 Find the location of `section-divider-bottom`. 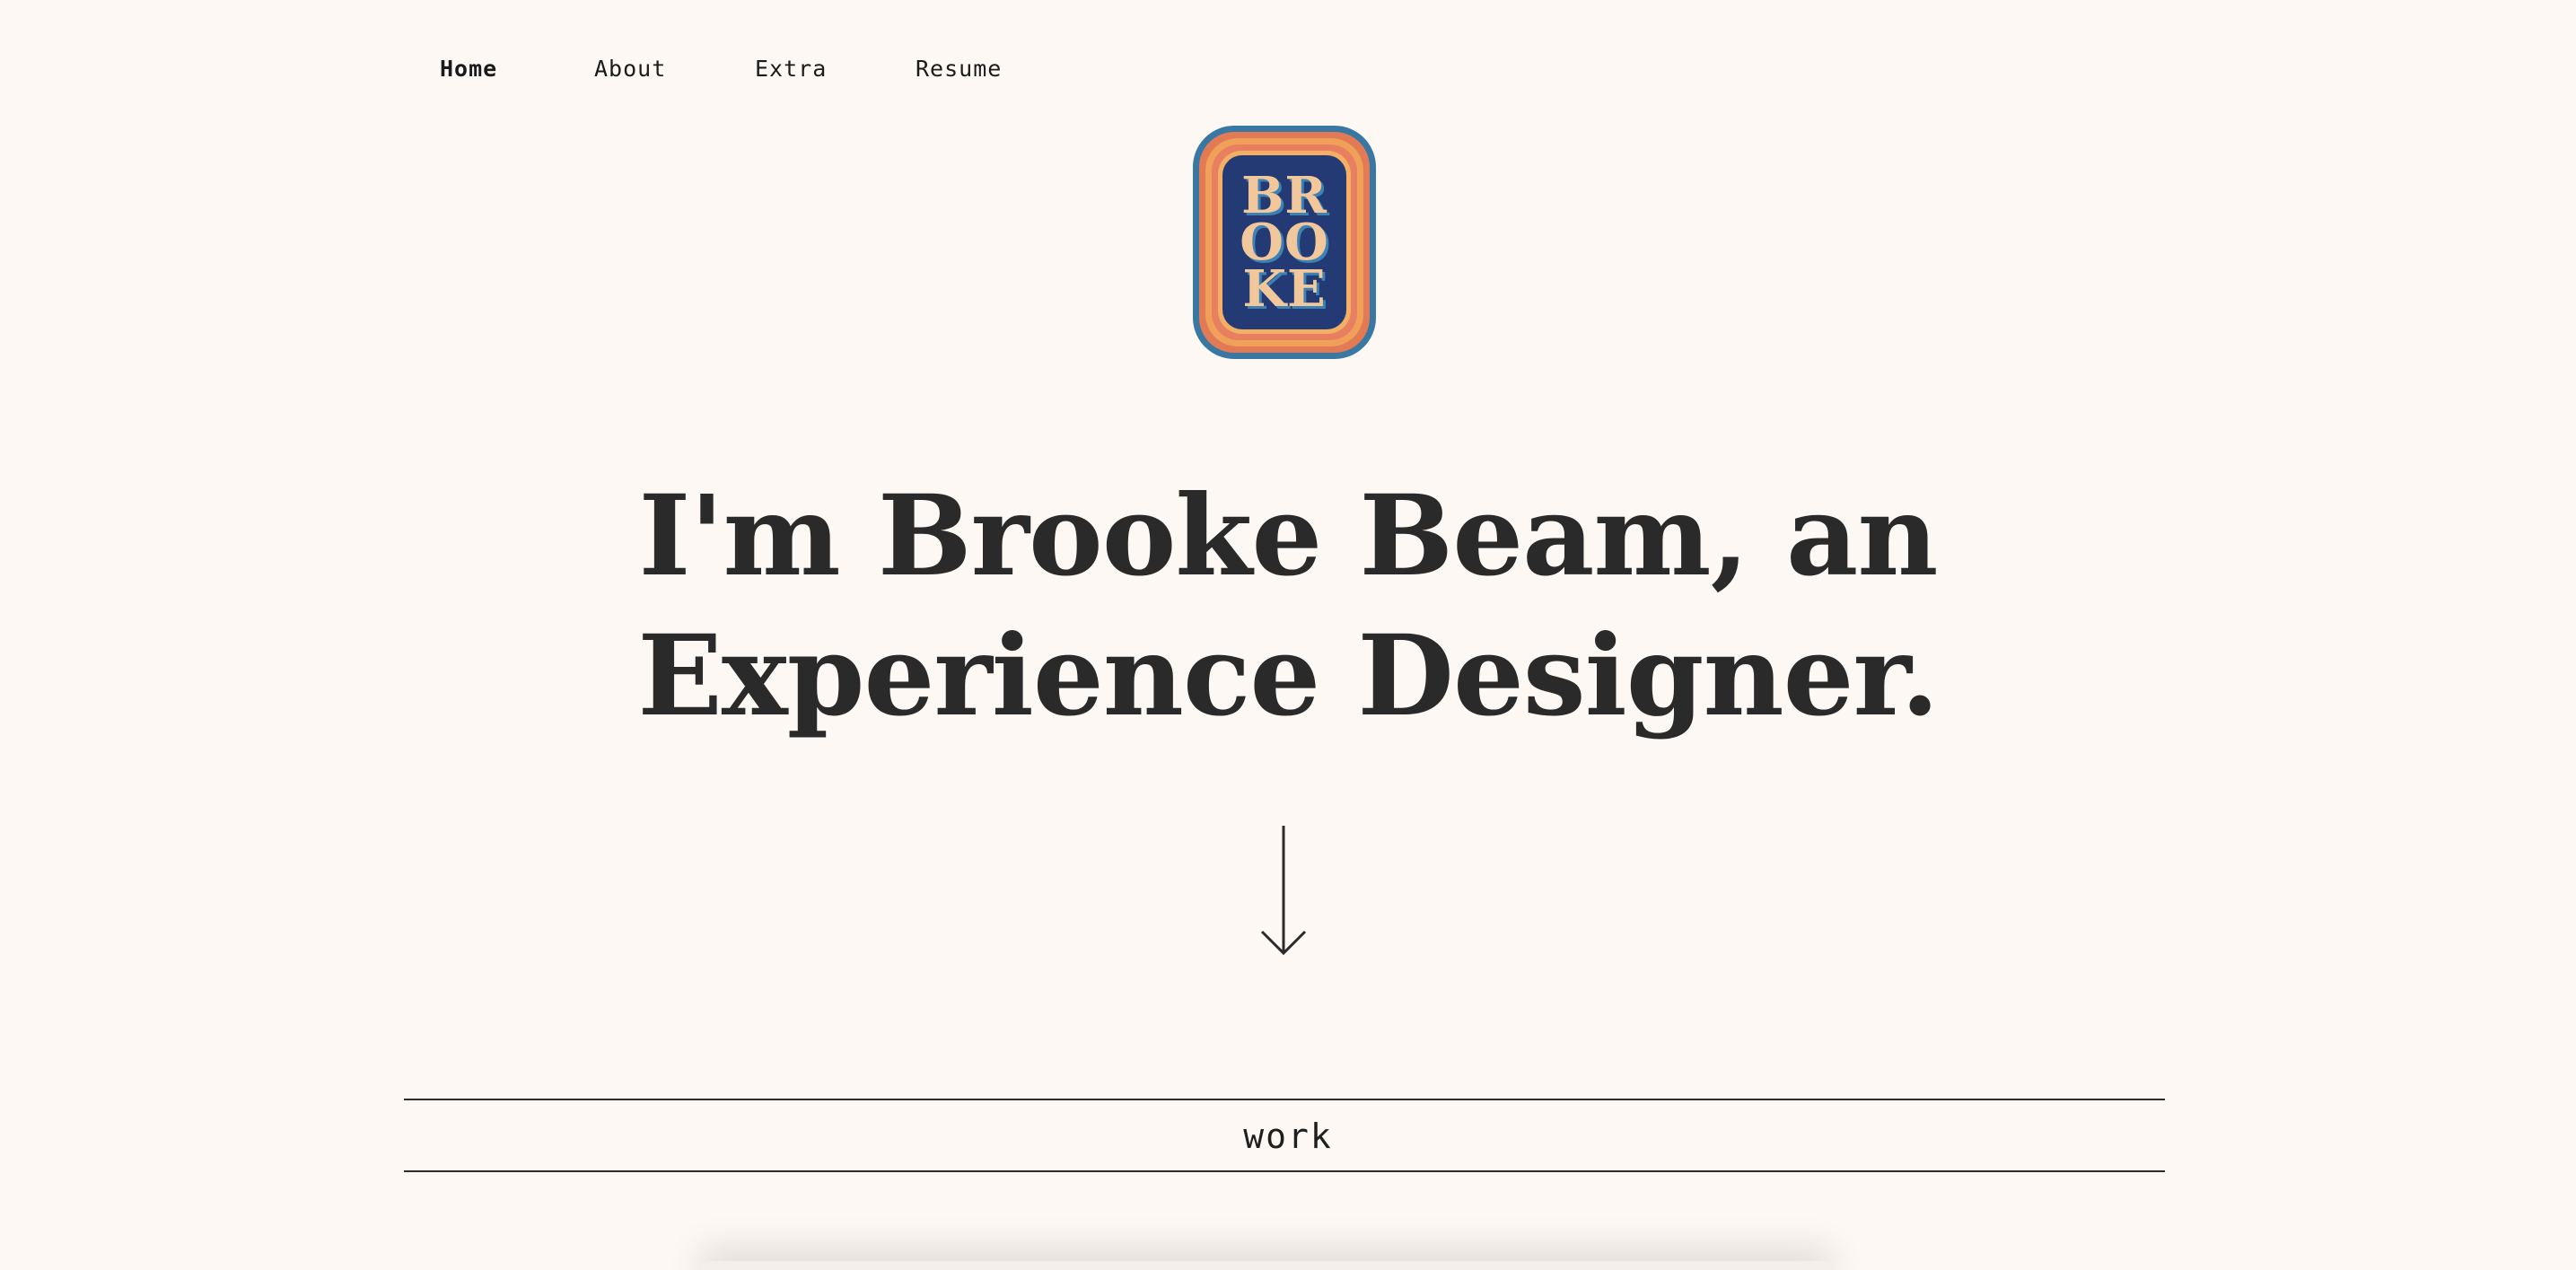

section-divider-bottom is located at coordinates (1284, 1171).